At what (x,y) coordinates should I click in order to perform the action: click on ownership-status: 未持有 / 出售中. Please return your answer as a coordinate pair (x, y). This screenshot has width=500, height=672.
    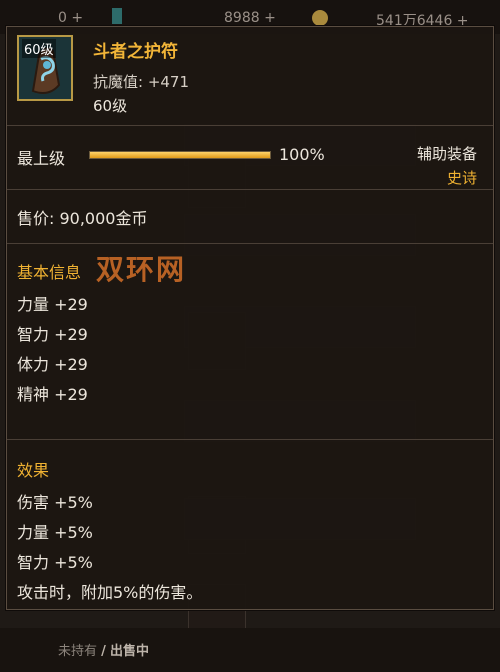
    Looking at the image, I should click on (103, 649).